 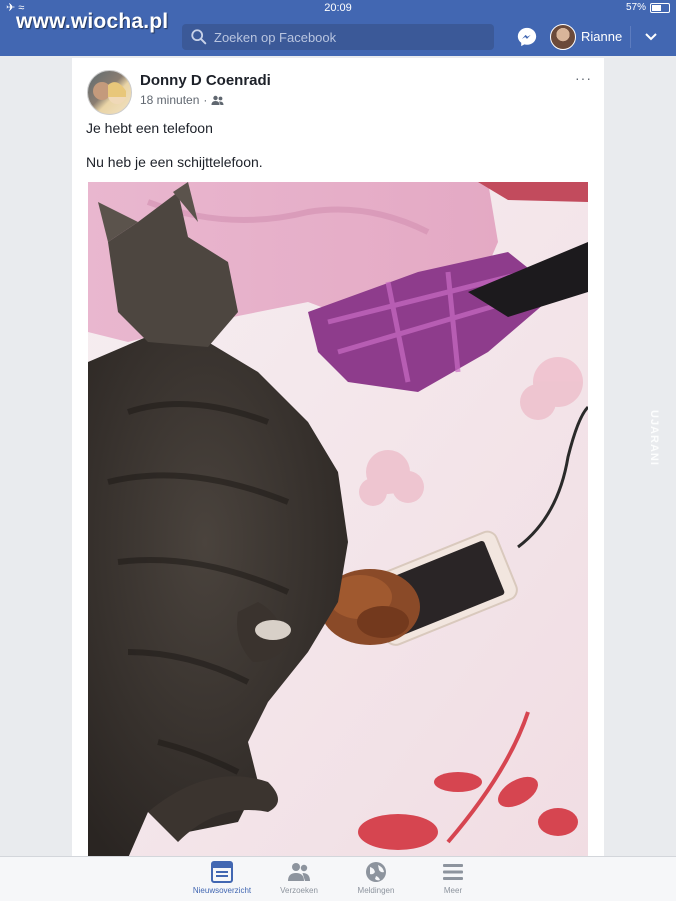 I want to click on post-meta: 18 minuten ·, so click(x=182, y=100).